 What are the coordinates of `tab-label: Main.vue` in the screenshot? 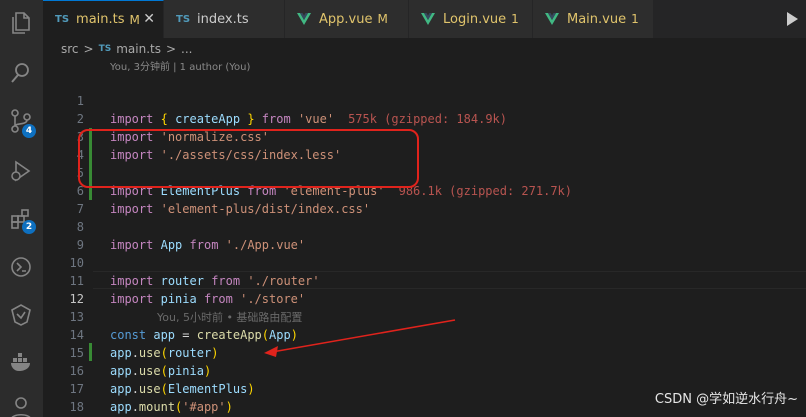 It's located at (597, 19).